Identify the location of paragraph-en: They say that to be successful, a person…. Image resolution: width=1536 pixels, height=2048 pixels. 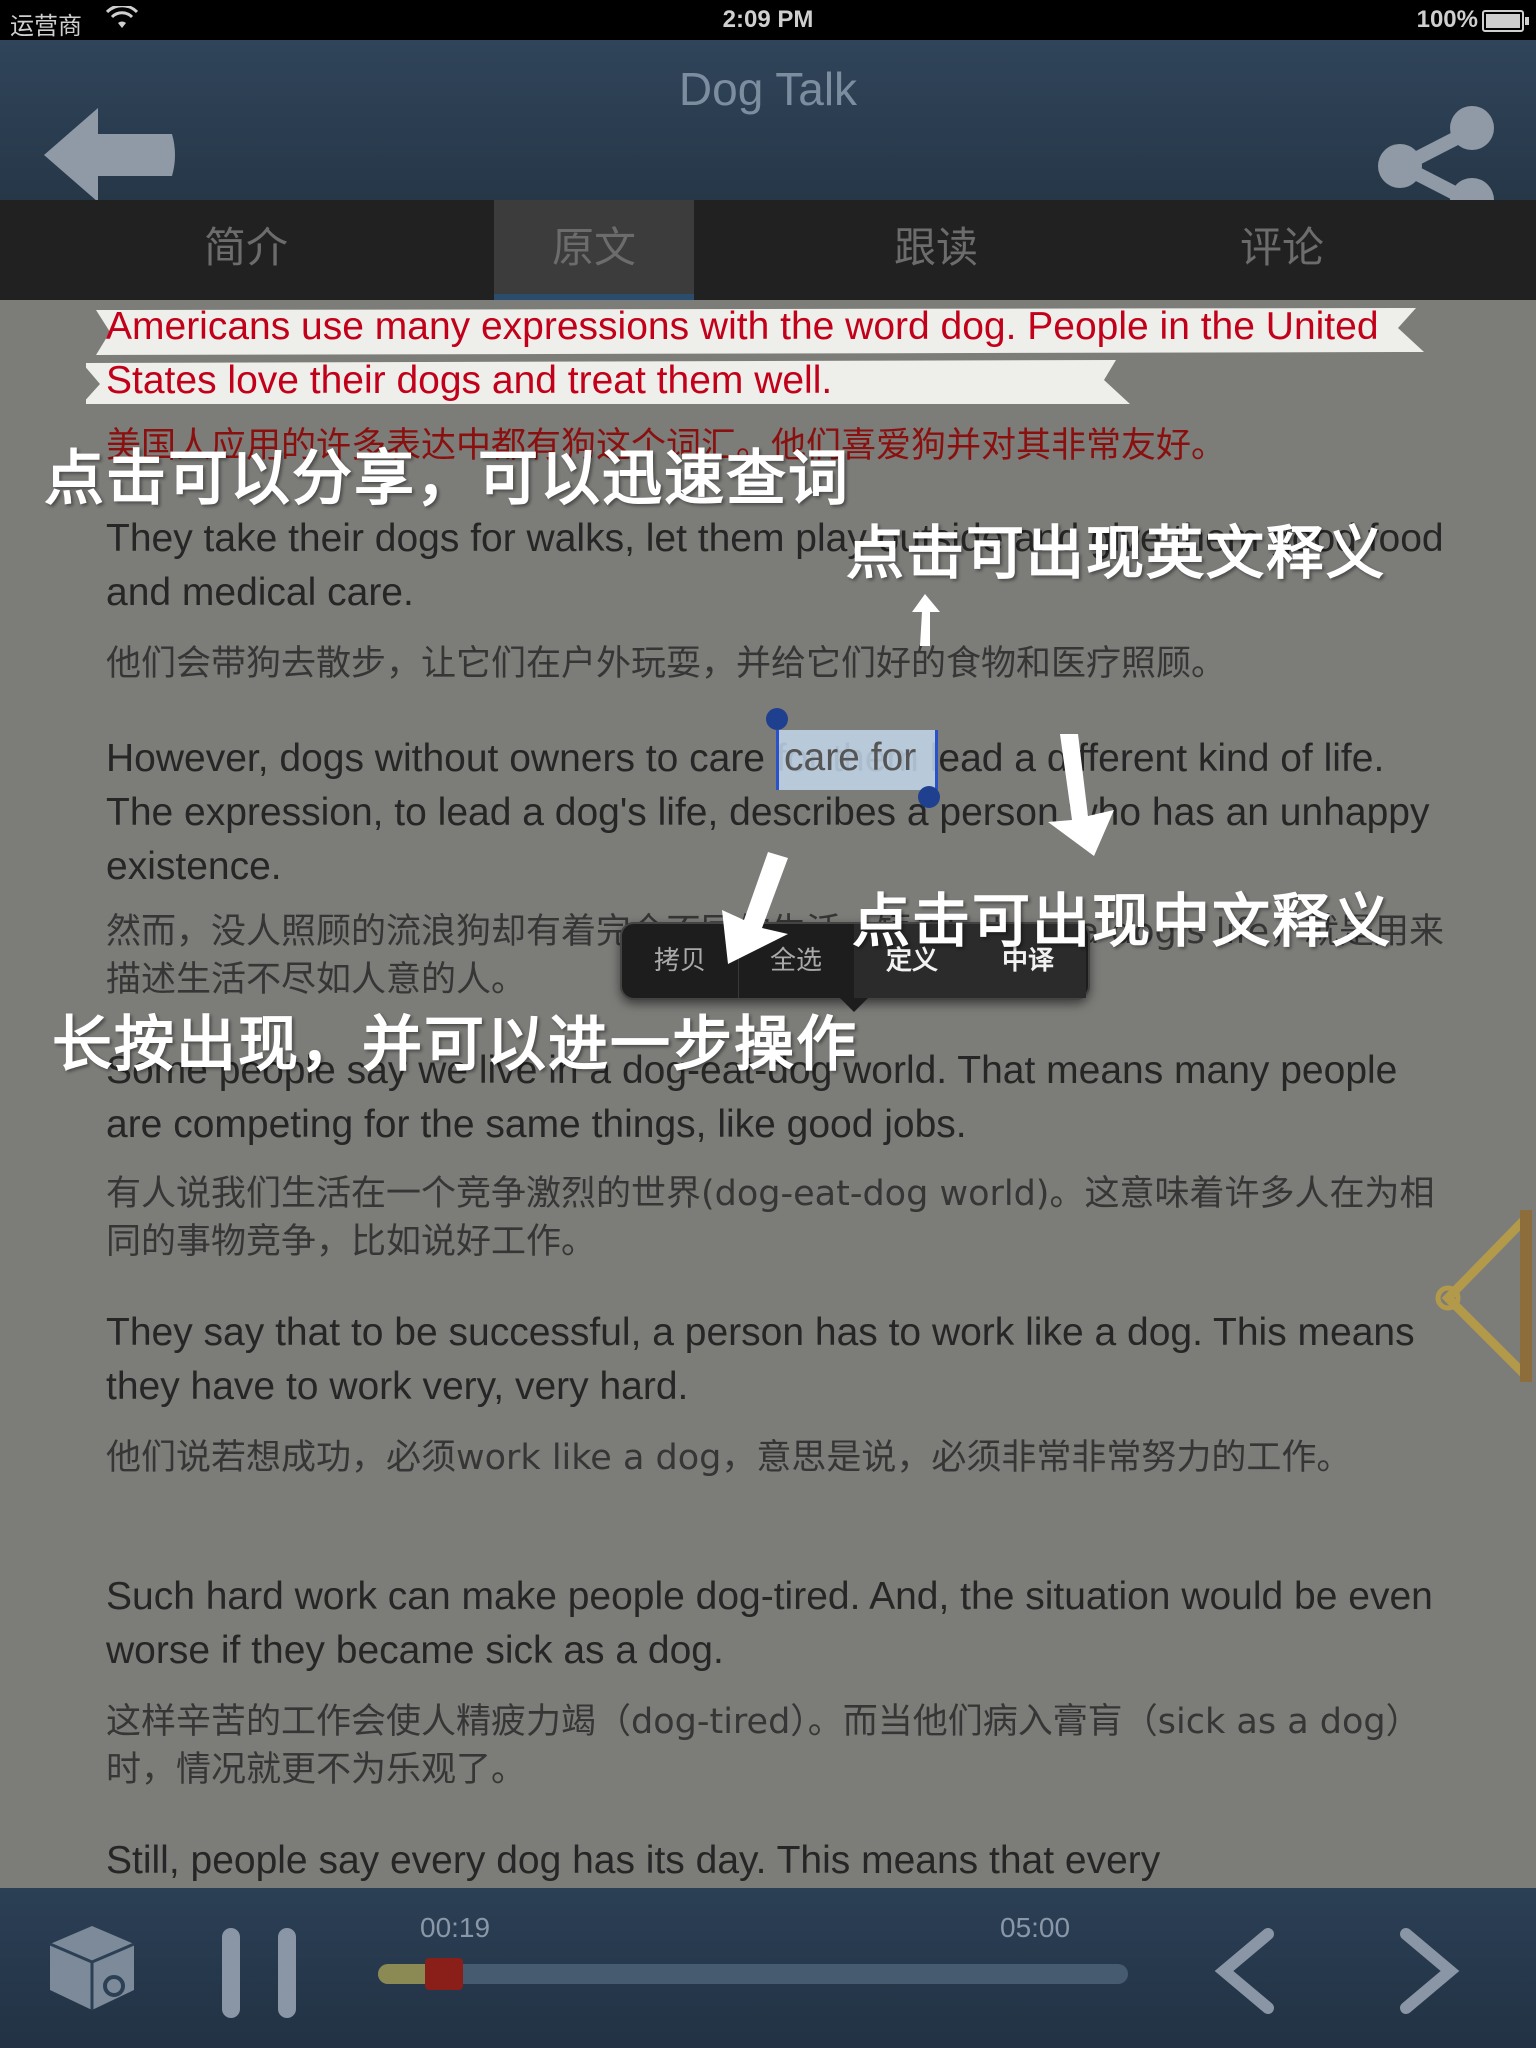
(776, 1360).